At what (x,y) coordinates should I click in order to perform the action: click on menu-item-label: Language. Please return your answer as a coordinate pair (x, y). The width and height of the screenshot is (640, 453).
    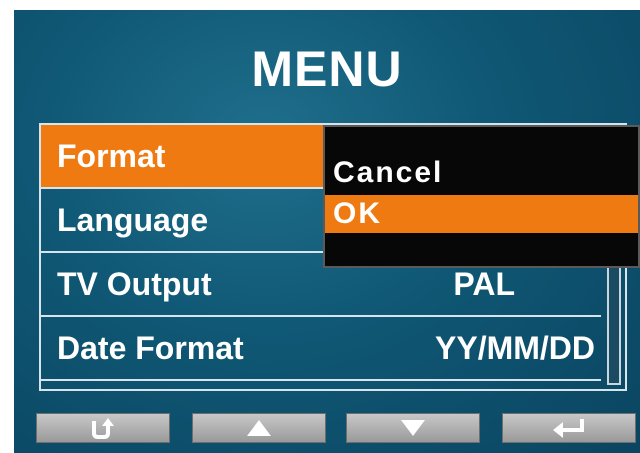
    Looking at the image, I should click on (133, 220).